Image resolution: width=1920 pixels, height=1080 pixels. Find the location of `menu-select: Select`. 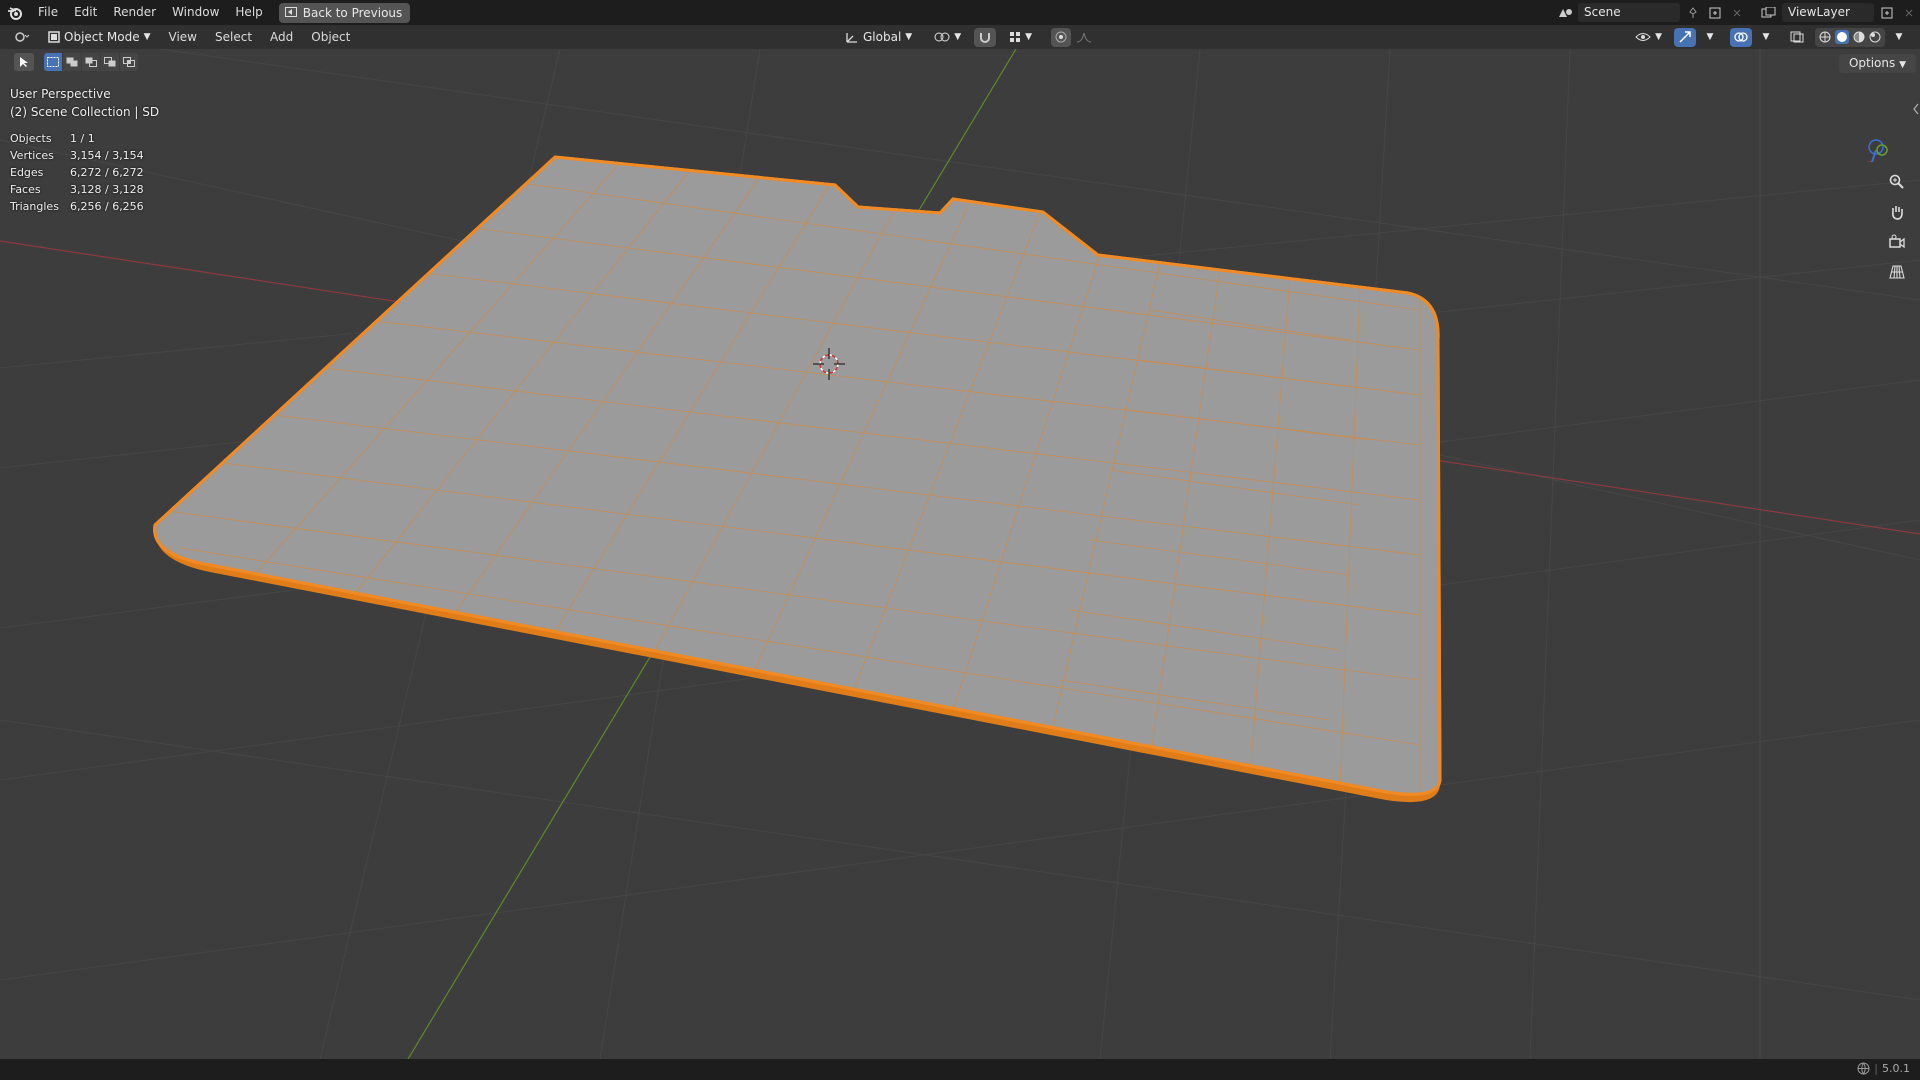

menu-select: Select is located at coordinates (233, 37).